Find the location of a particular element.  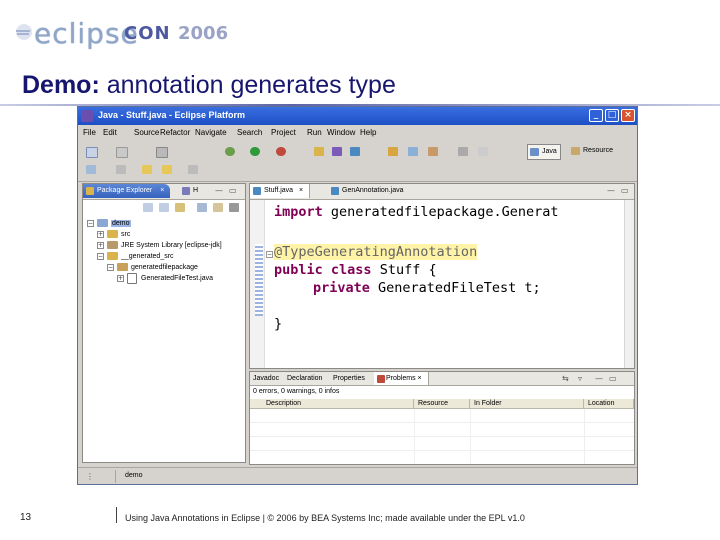

status-text: demo is located at coordinates (134, 475).